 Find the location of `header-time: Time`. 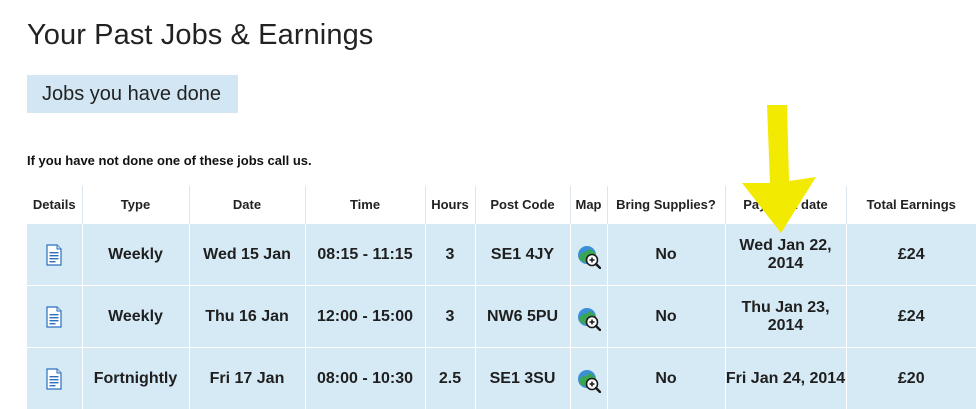

header-time: Time is located at coordinates (364, 205).